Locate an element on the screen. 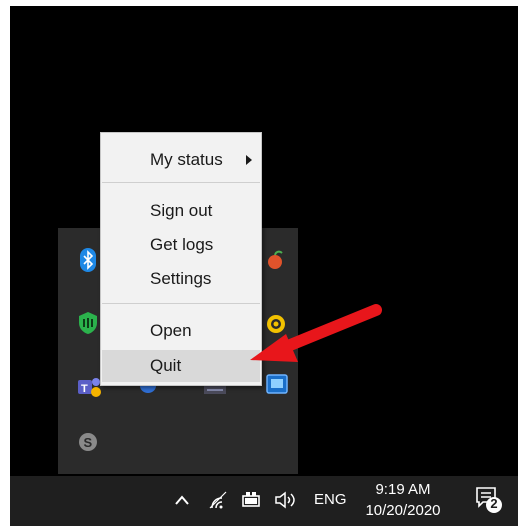 This screenshot has height=531, width=528. fruit-app-icon is located at coordinates (276, 260).